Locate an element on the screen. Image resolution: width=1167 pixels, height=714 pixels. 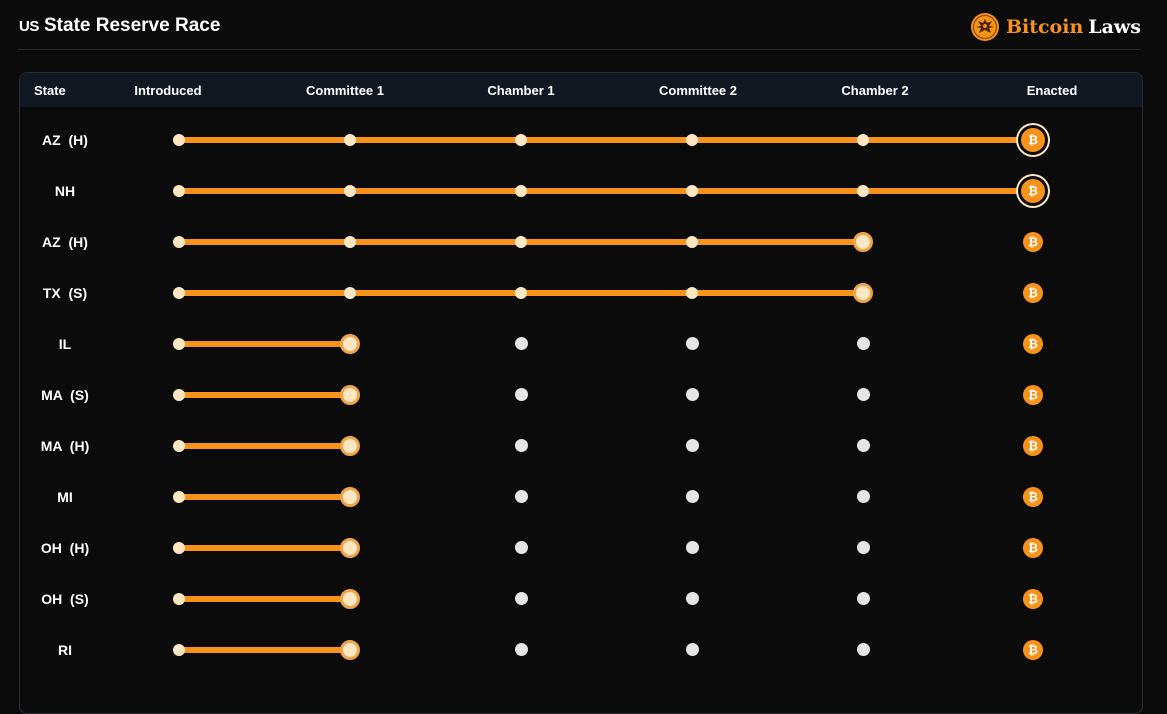
brand-bitcoin-text: Bitcoin is located at coordinates (1044, 27).